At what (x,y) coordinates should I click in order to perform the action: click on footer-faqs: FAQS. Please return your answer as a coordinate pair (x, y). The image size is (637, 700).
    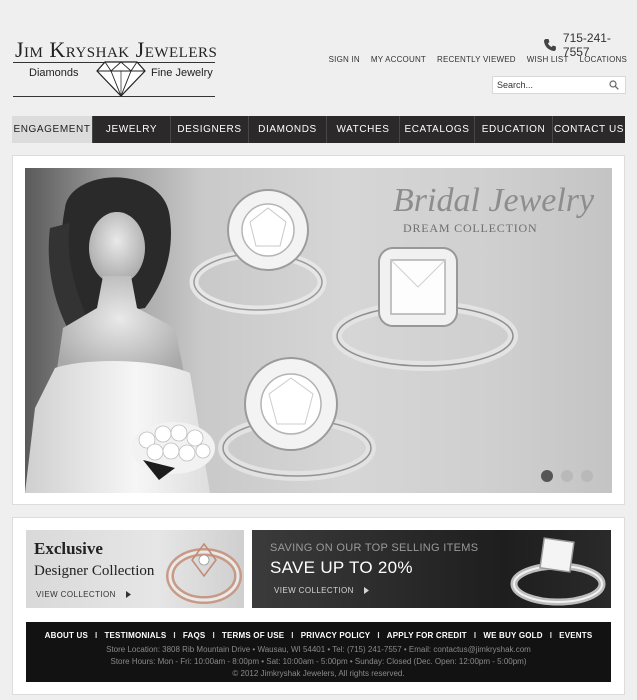
    Looking at the image, I should click on (194, 635).